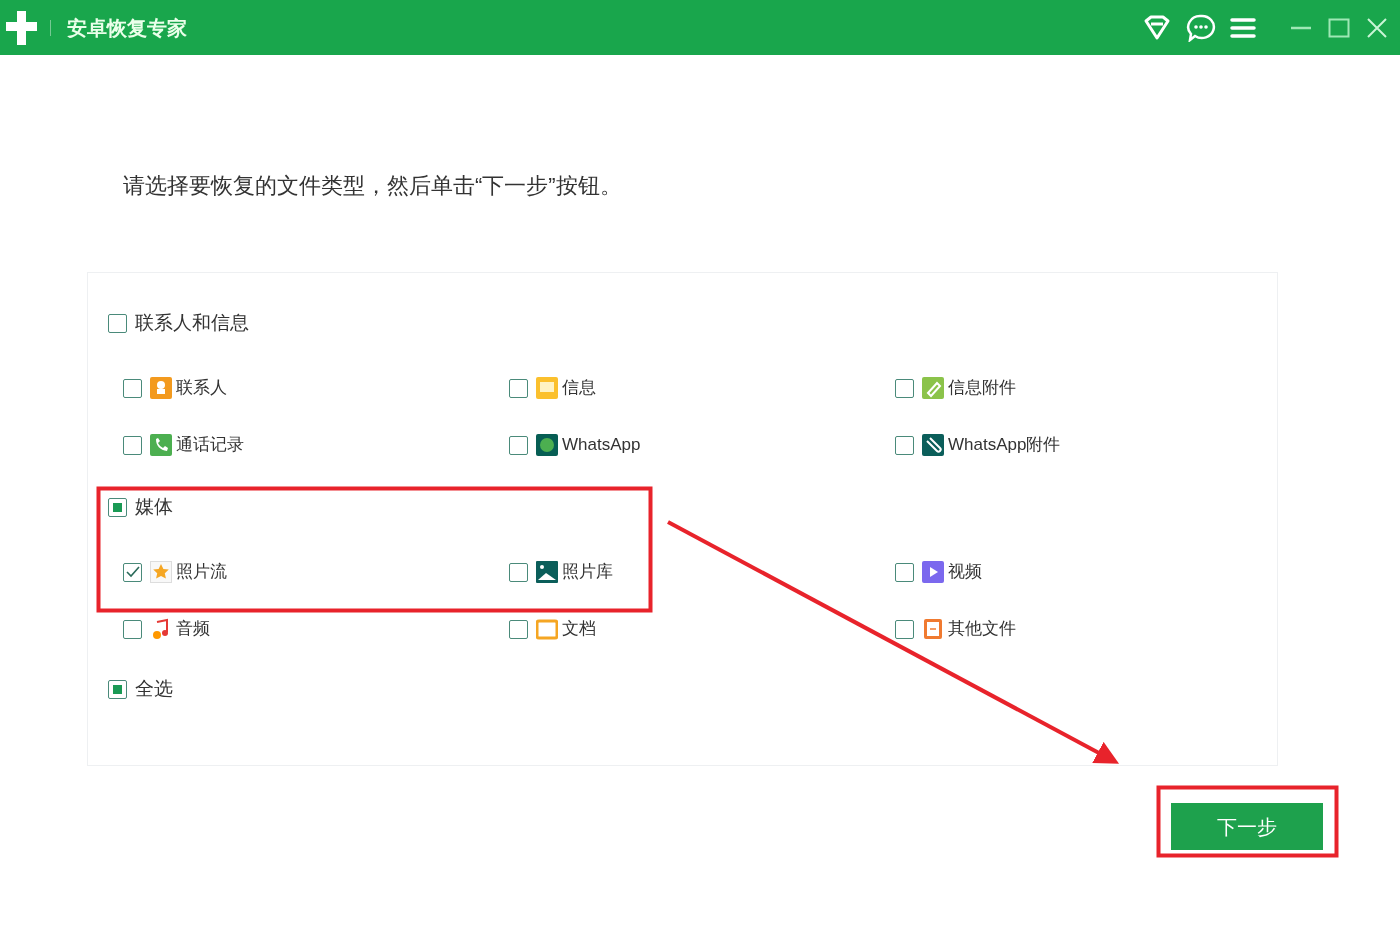  I want to click on diamond-icon, so click(1157, 27).